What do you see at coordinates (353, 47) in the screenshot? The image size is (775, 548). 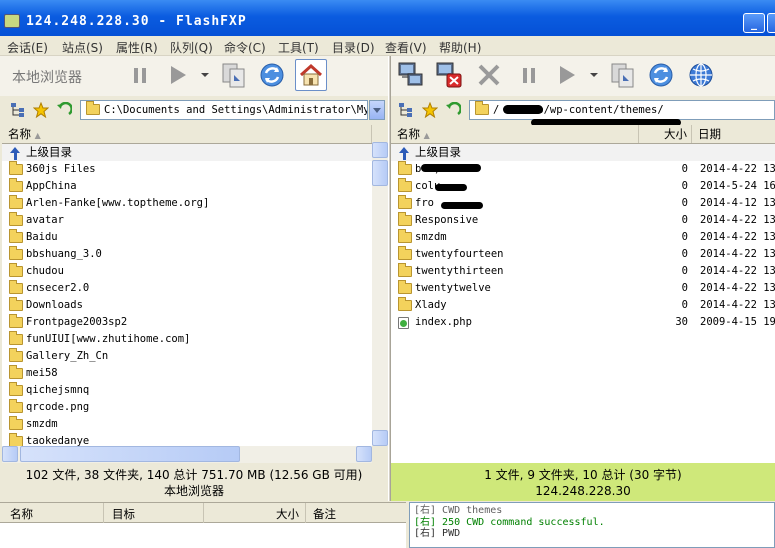 I see `menu-directory: 目录(D)` at bounding box center [353, 47].